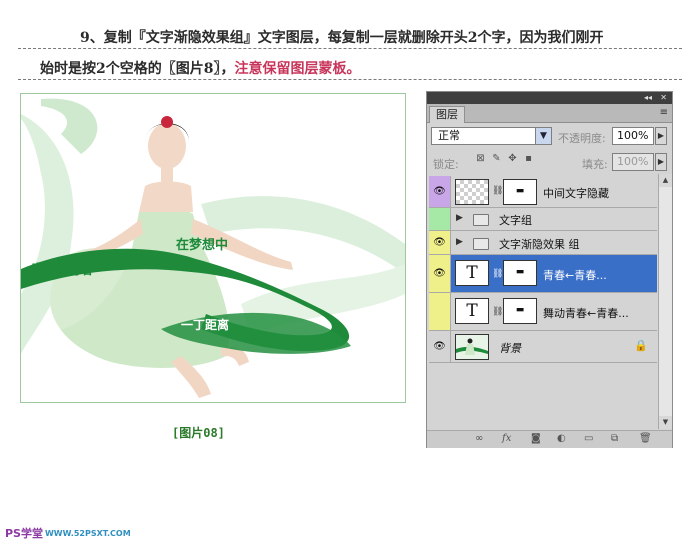  What do you see at coordinates (297, 69) in the screenshot?
I see `instruction-line-2-accent: 注意保留图层蒙板。` at bounding box center [297, 69].